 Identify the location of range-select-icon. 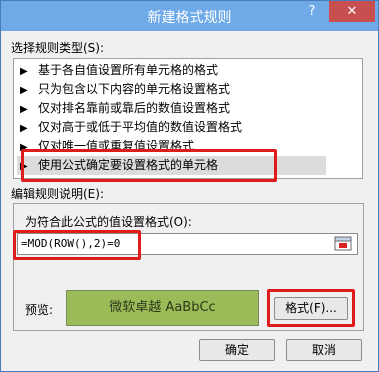
(343, 243).